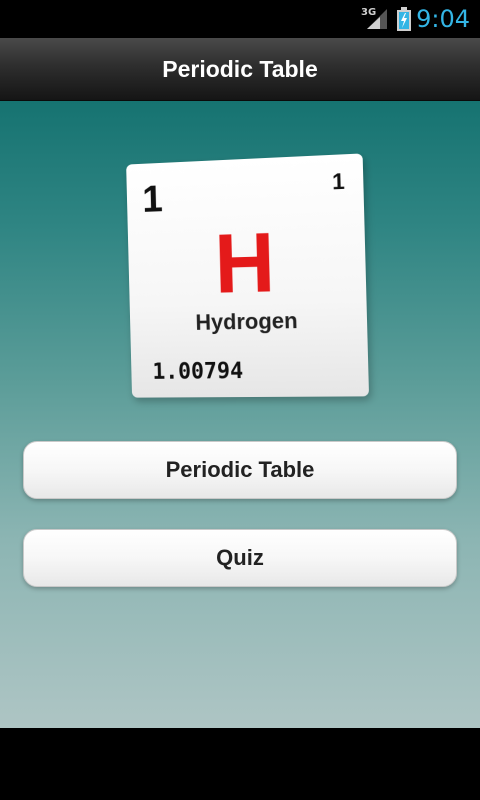 The height and width of the screenshot is (800, 480). I want to click on atomic-mass: 1.00794, so click(198, 372).